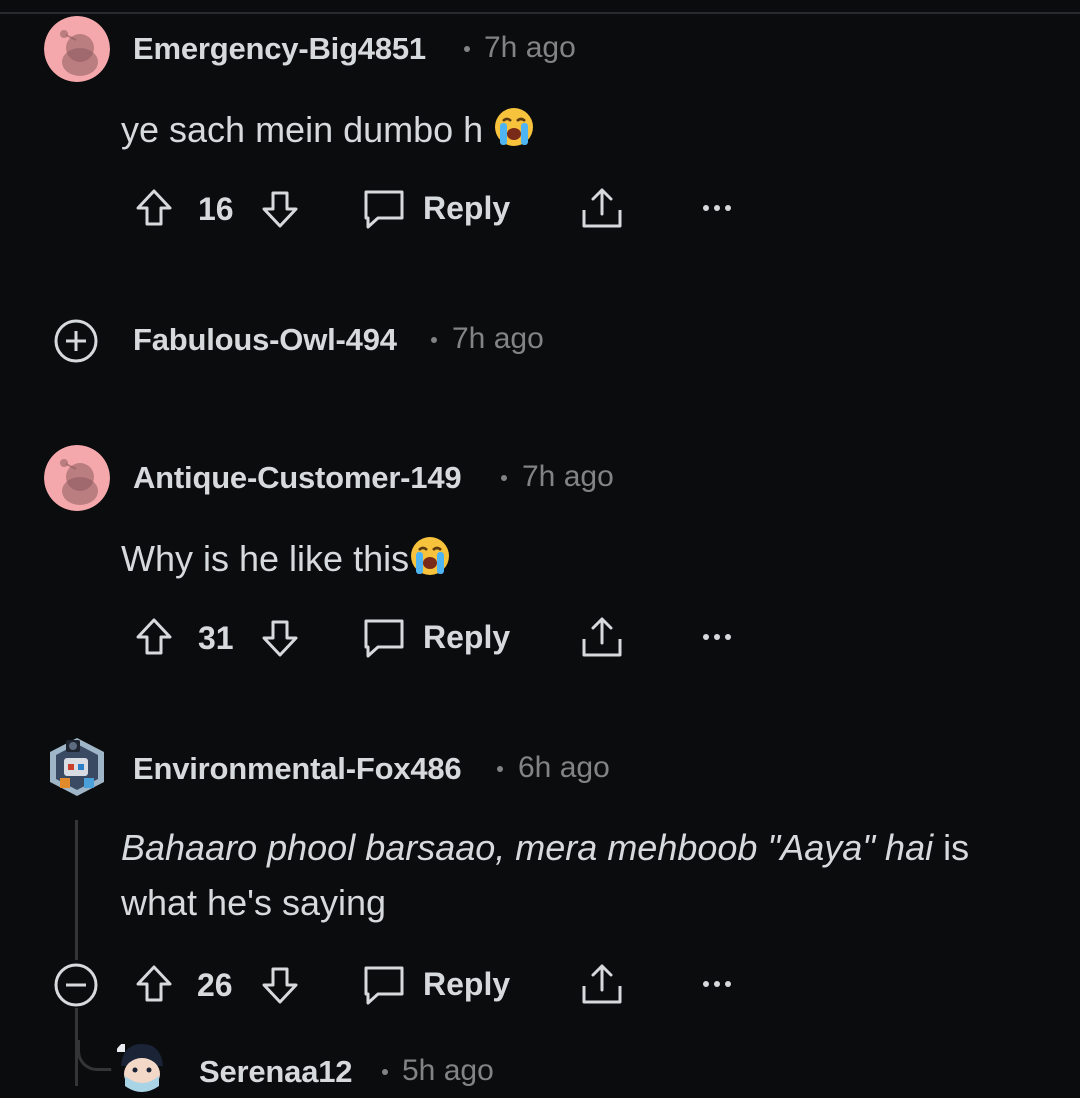 This screenshot has width=1080, height=1098. What do you see at coordinates (76, 341) in the screenshot?
I see `plus-circle-icon` at bounding box center [76, 341].